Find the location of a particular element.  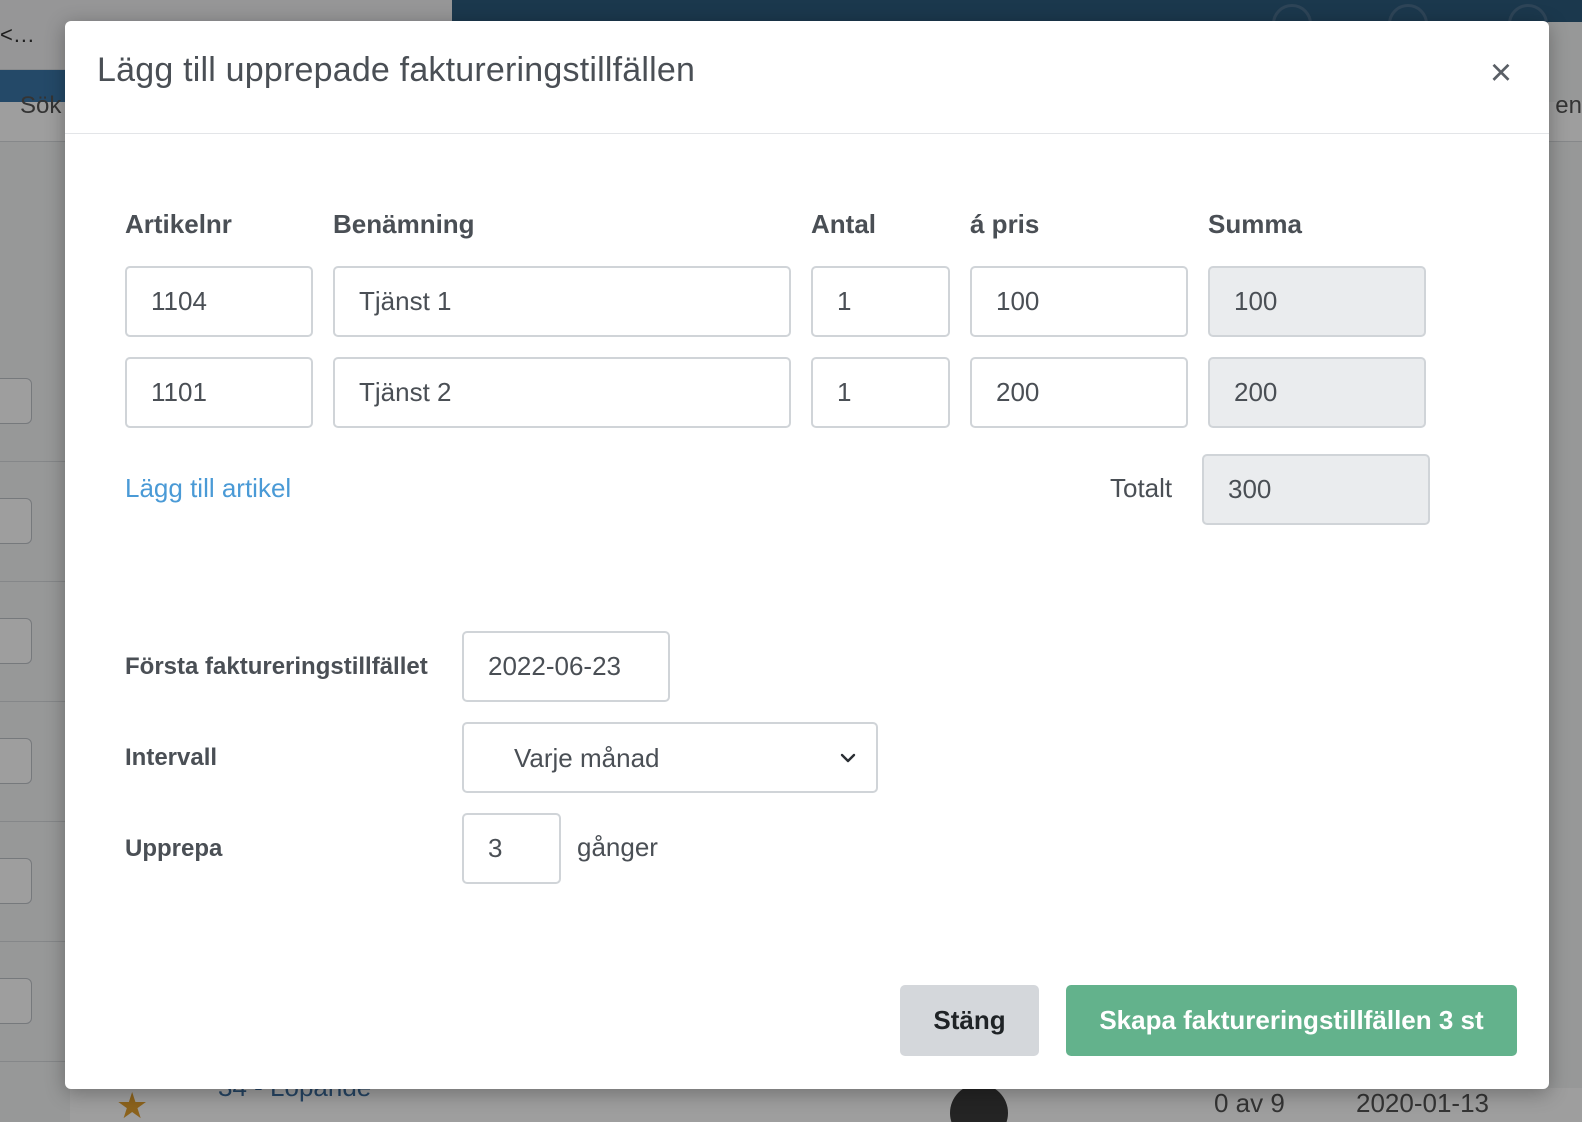

repeat-unit-label: gånger is located at coordinates (617, 847).